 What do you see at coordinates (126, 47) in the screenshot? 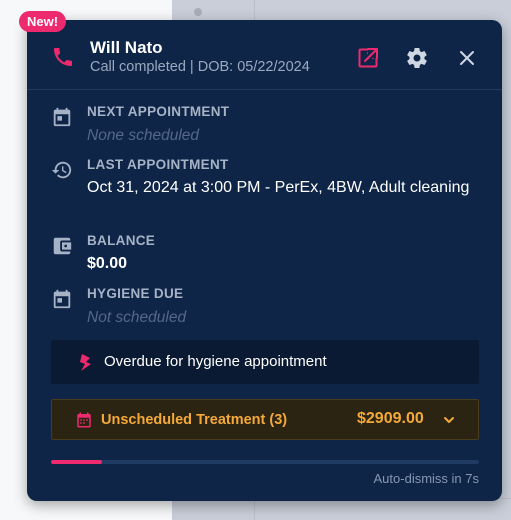
I see `caller-name: Will Nato` at bounding box center [126, 47].